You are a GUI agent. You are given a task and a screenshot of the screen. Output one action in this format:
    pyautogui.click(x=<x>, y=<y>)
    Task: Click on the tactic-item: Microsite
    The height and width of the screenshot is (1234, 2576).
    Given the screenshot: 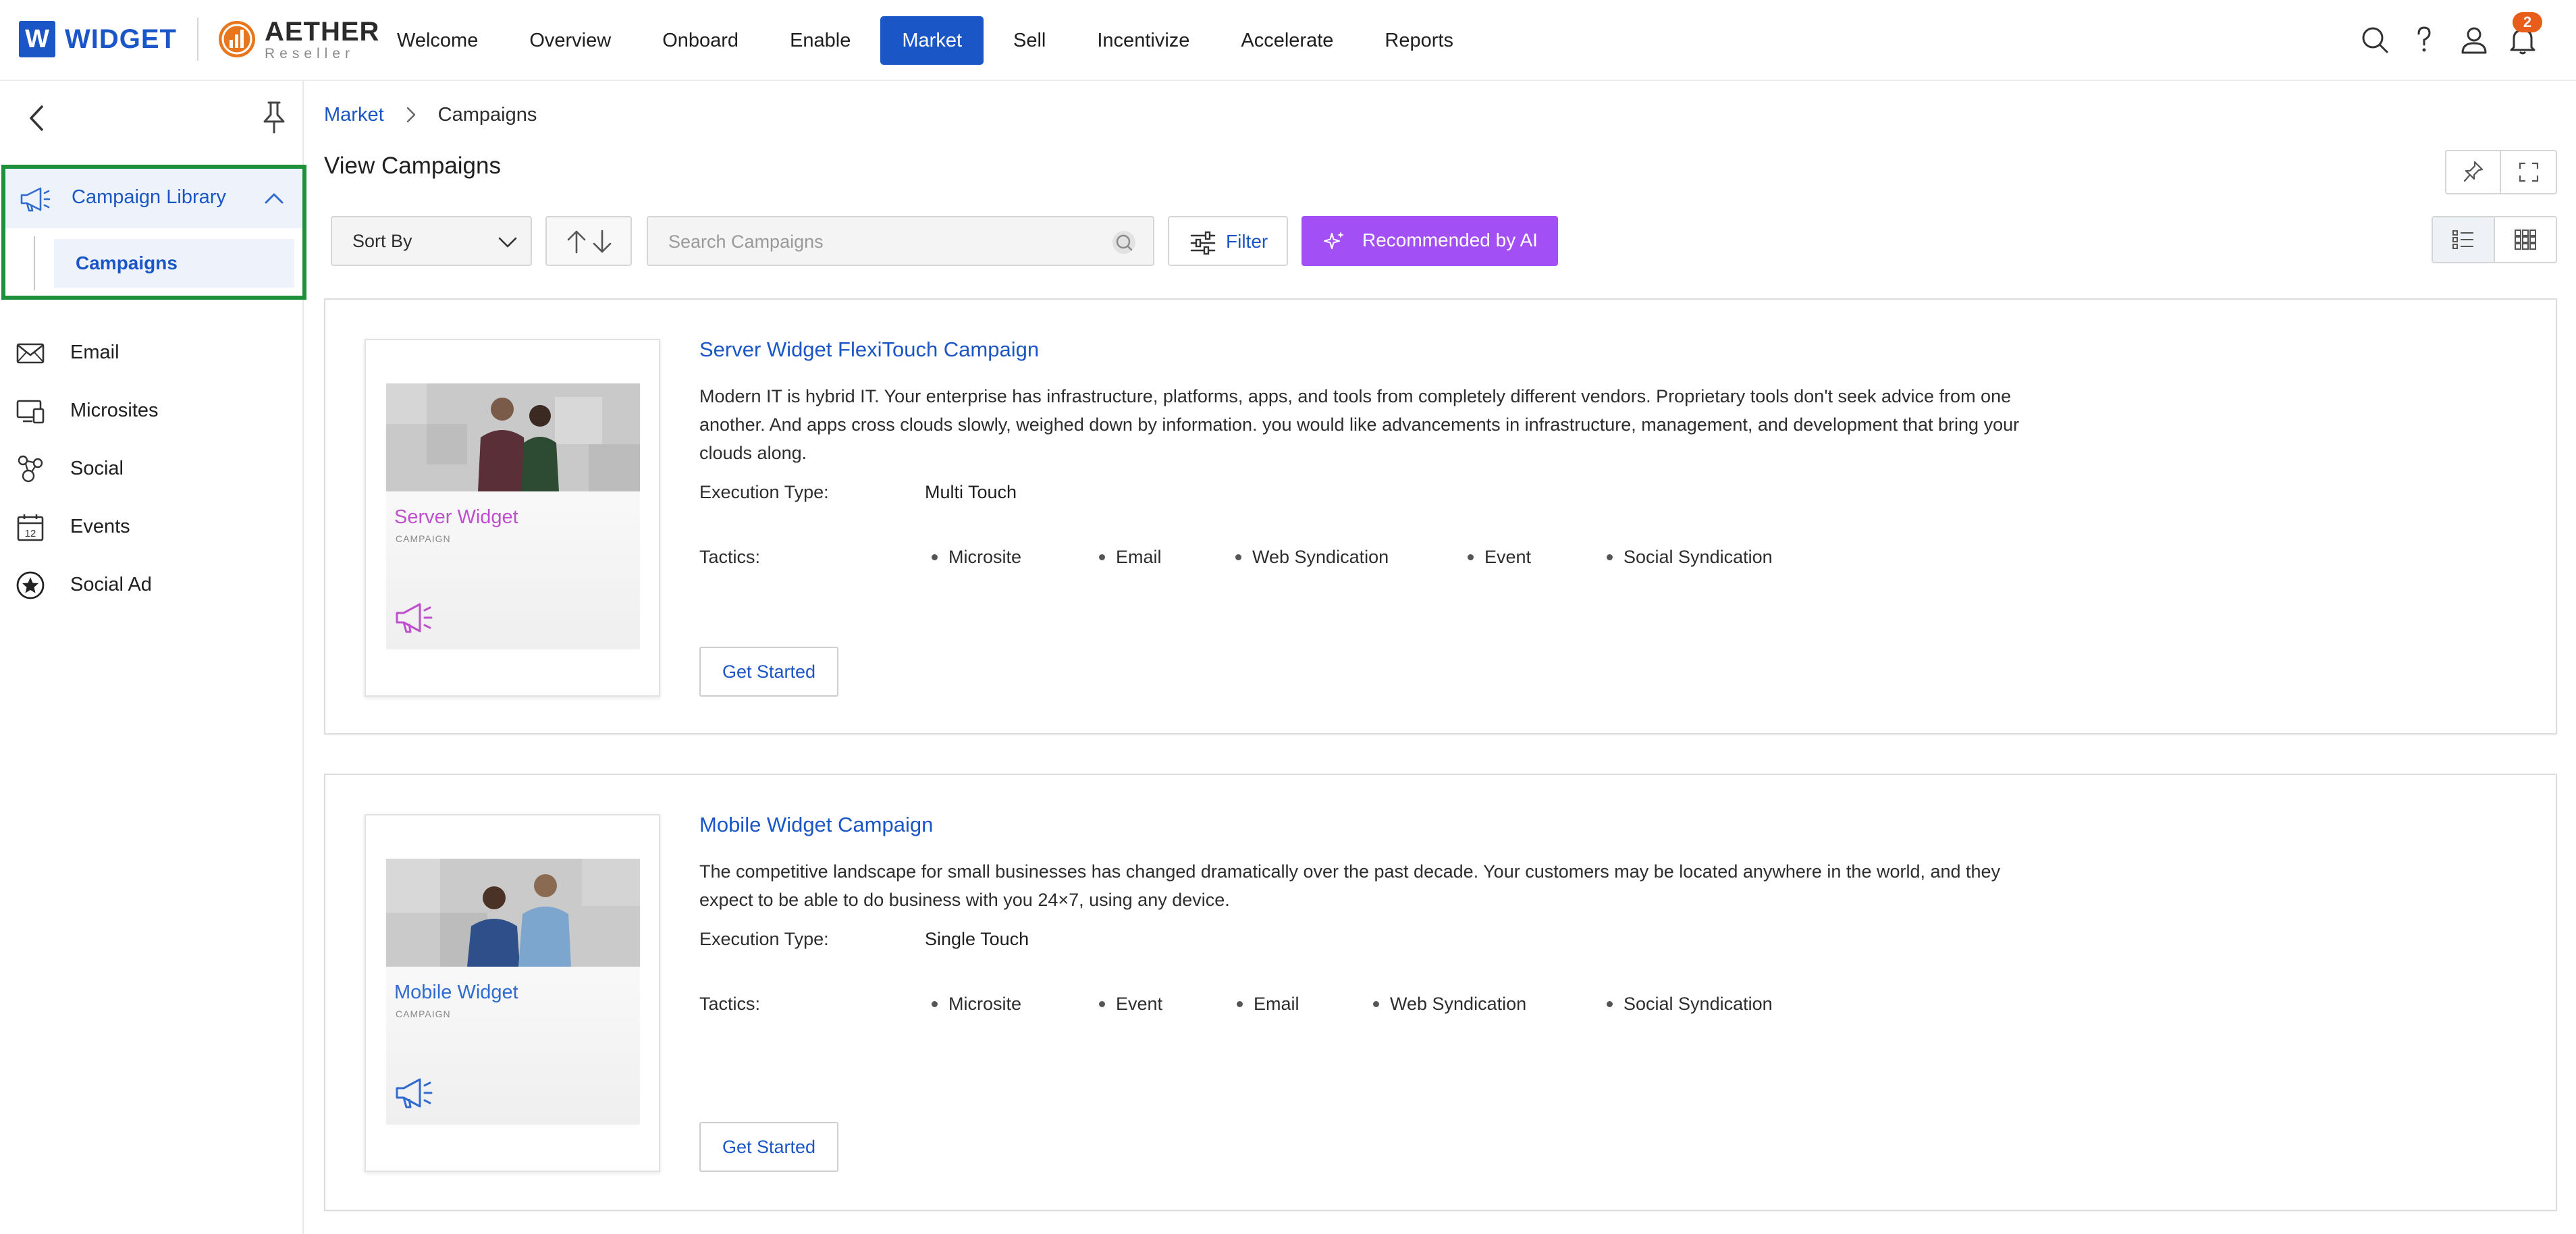 What is the action you would take?
    pyautogui.click(x=976, y=557)
    